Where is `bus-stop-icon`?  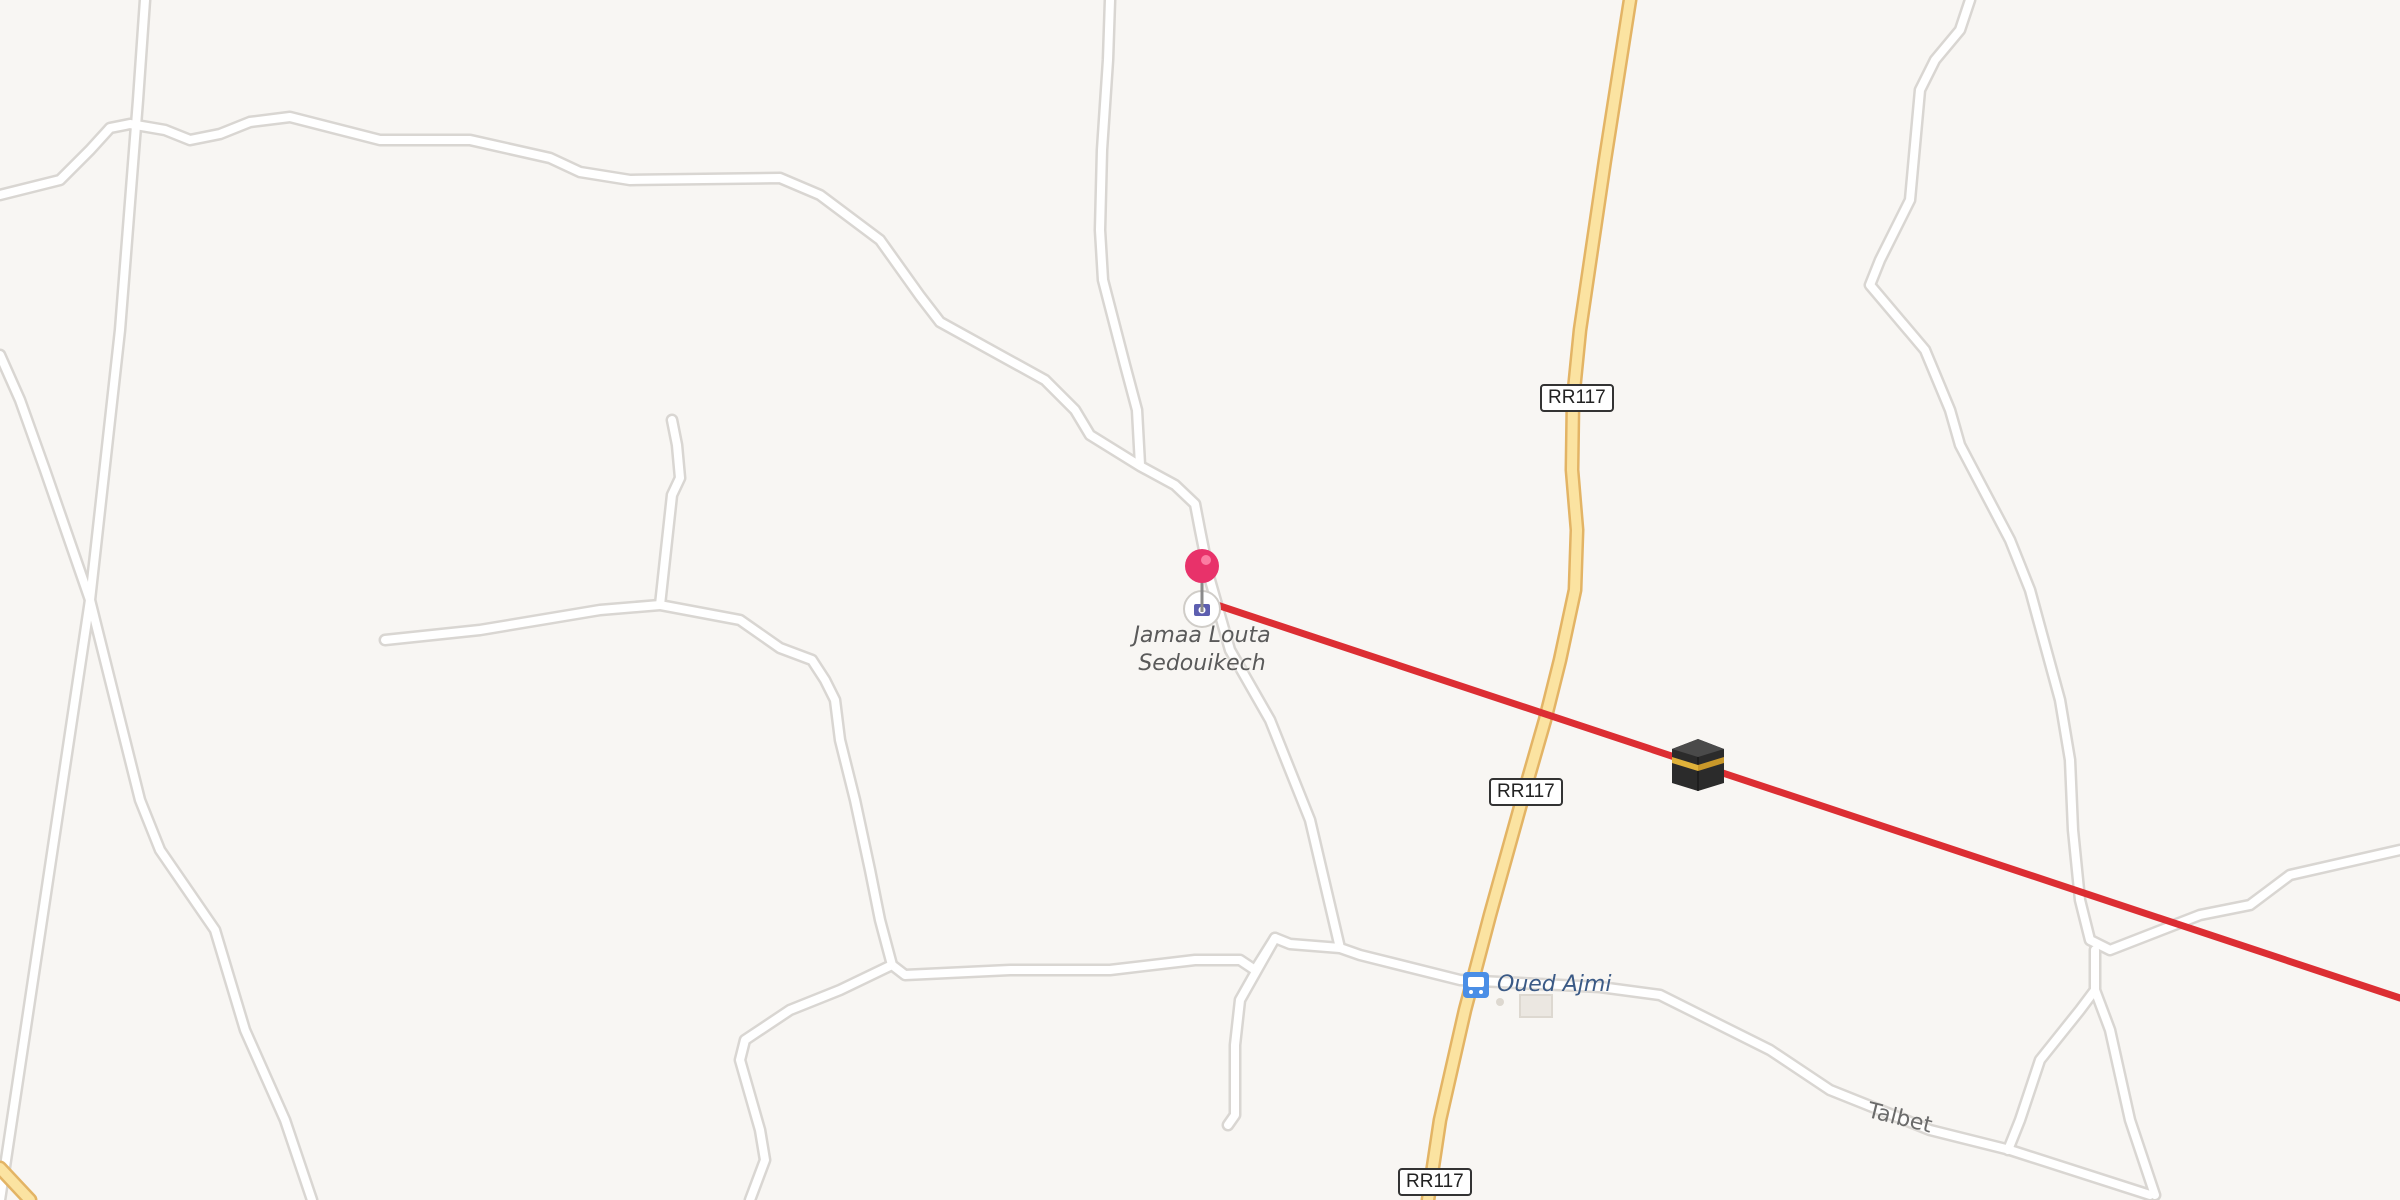 bus-stop-icon is located at coordinates (1476, 985).